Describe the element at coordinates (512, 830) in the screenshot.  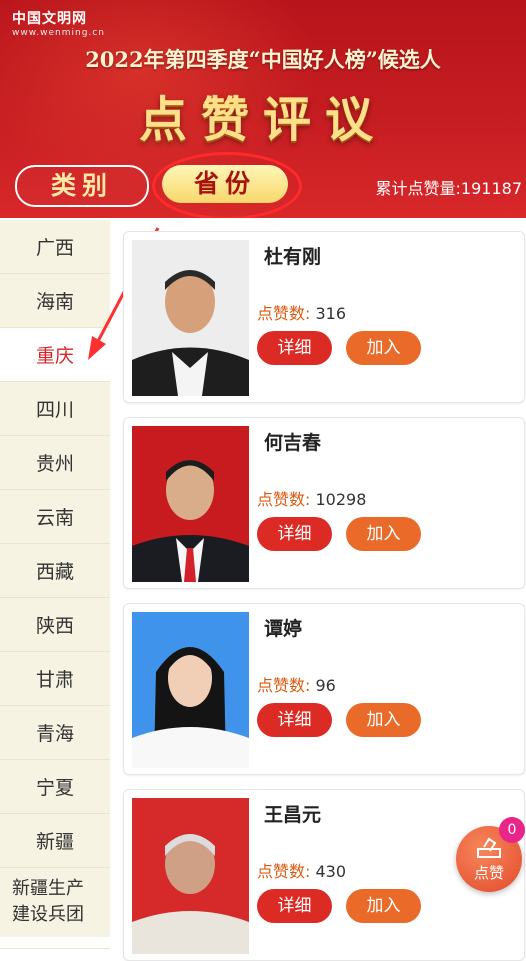
I see `vote-count-badge: 0` at that location.